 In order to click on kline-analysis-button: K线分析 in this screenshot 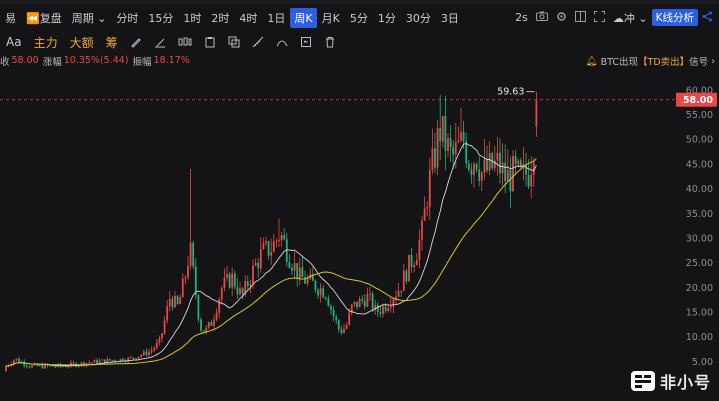, I will do `click(674, 17)`.